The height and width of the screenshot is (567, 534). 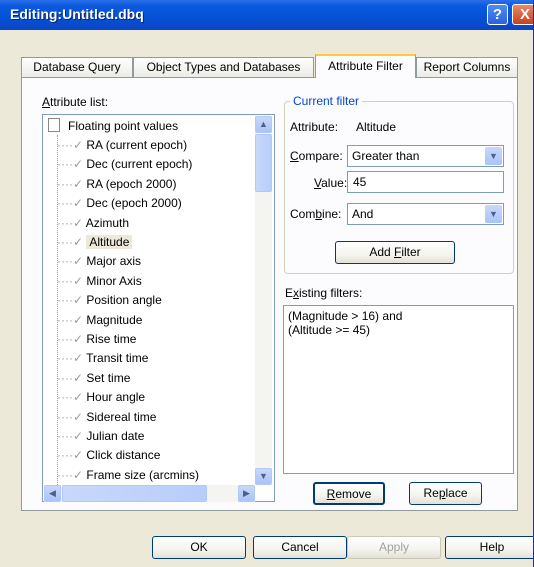 I want to click on attribute-item: ····✓ Hour angle, so click(x=101, y=397).